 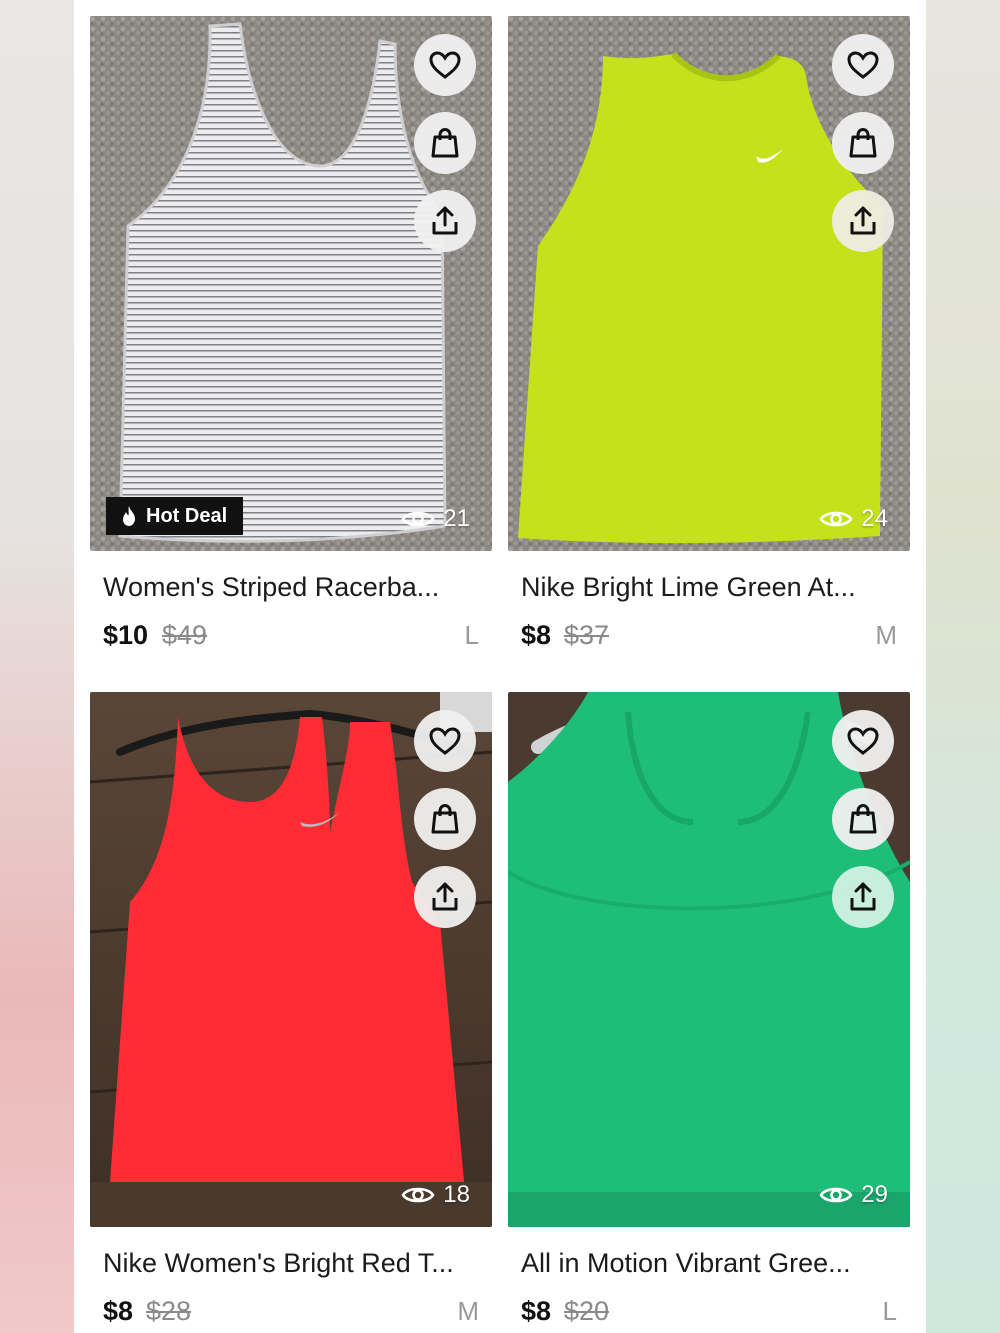 I want to click on listing-price: $10, so click(x=126, y=635).